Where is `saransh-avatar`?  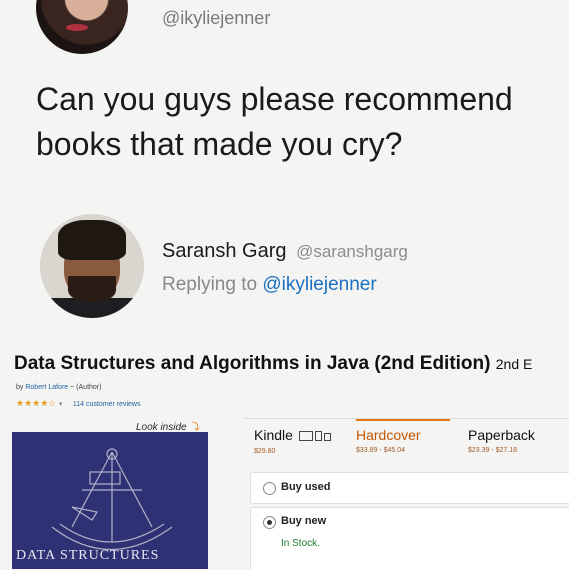 saransh-avatar is located at coordinates (92, 266).